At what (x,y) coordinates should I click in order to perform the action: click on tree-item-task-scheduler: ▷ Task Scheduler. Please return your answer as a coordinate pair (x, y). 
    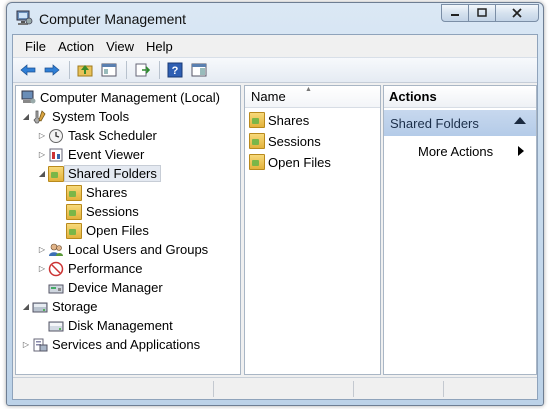
    Looking at the image, I should click on (96, 135).